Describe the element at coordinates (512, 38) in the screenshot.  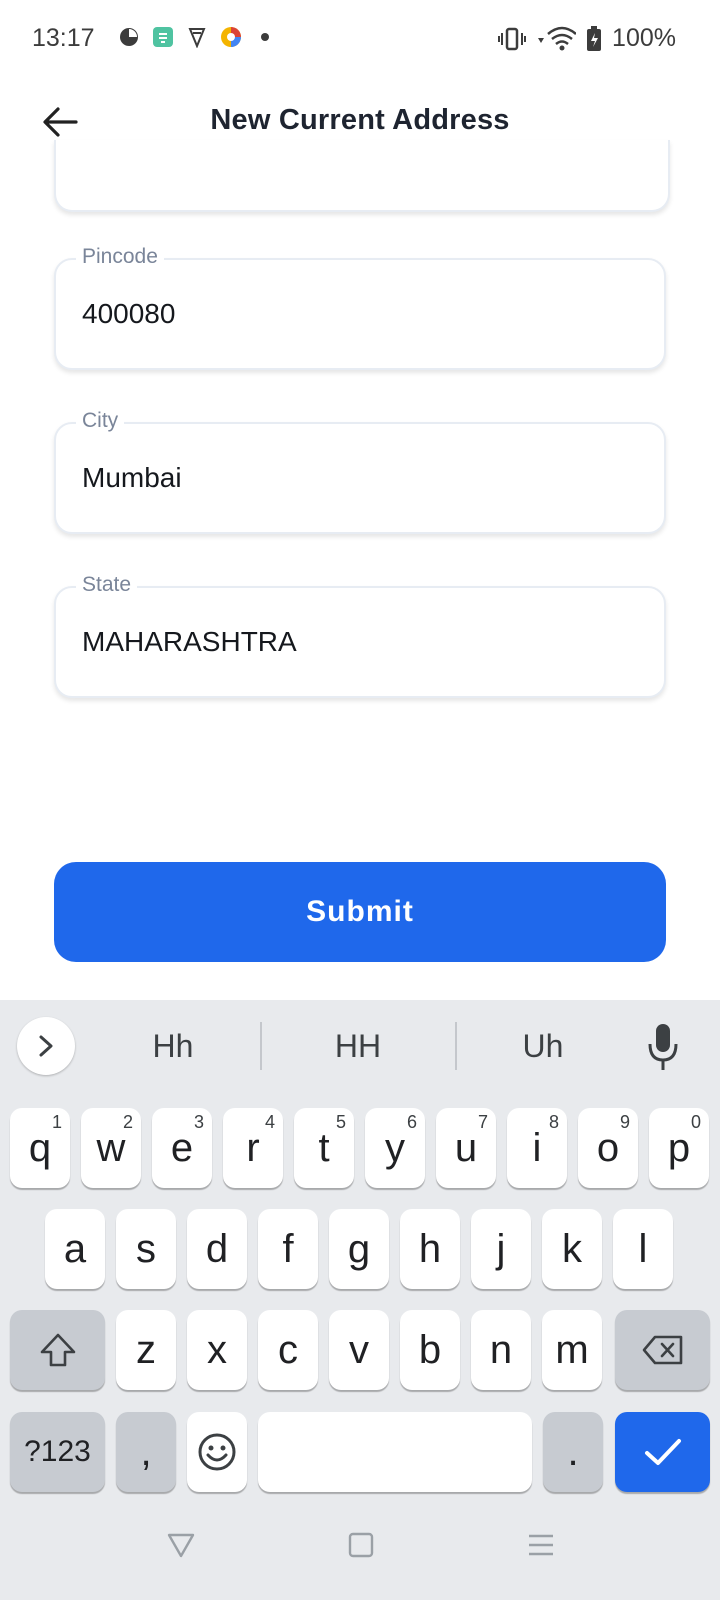
I see `vibrate-icon` at that location.